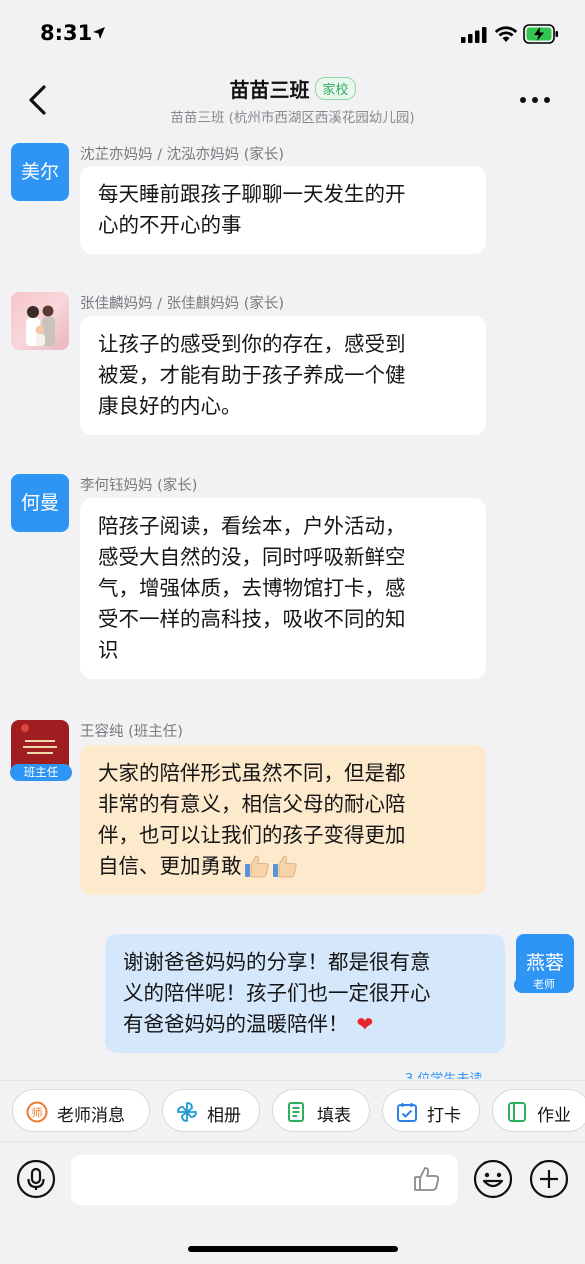 The image size is (585, 1264). I want to click on heart-emoji-icon: ❤, so click(365, 1024).